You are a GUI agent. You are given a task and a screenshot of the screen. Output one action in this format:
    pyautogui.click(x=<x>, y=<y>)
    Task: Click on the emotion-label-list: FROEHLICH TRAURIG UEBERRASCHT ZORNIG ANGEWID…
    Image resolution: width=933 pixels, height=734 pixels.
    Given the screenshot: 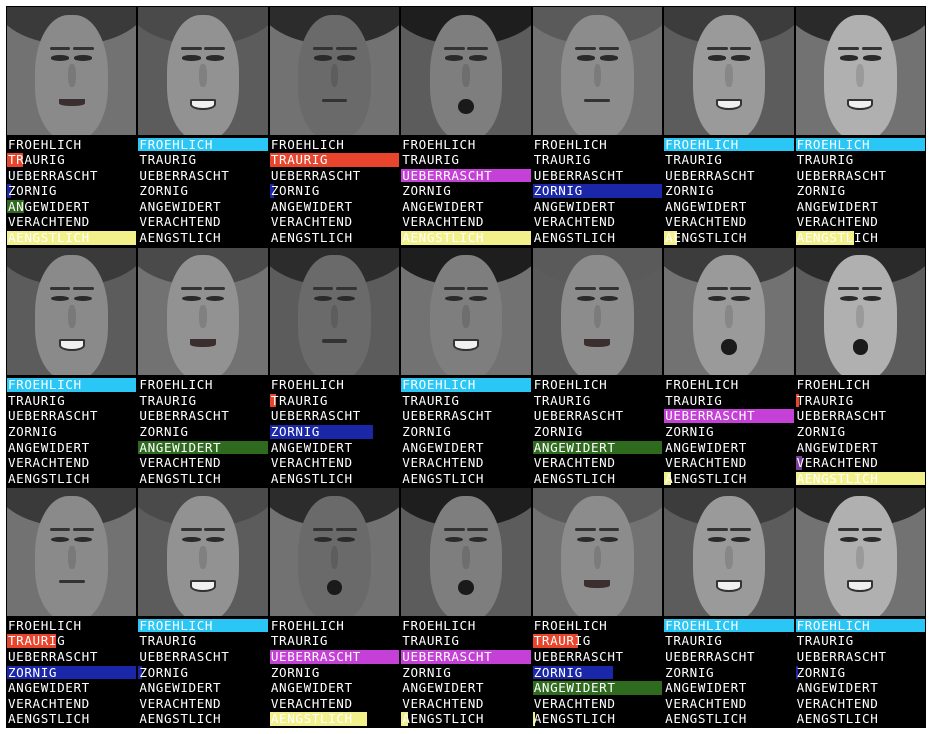 What is the action you would take?
    pyautogui.click(x=860, y=430)
    